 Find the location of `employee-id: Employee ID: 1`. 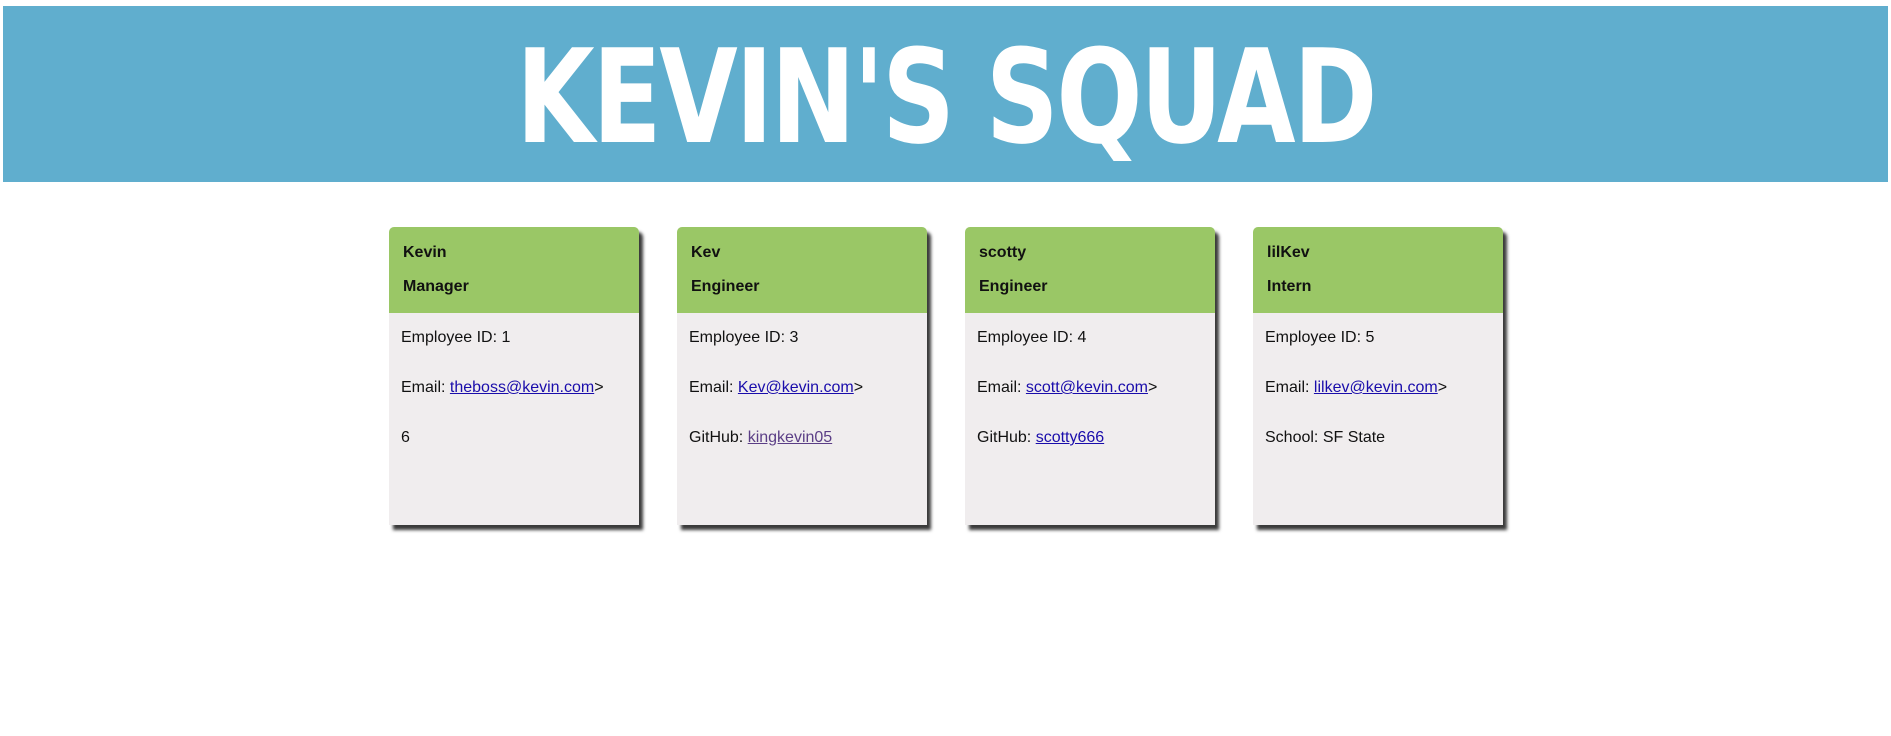

employee-id: Employee ID: 1 is located at coordinates (456, 337).